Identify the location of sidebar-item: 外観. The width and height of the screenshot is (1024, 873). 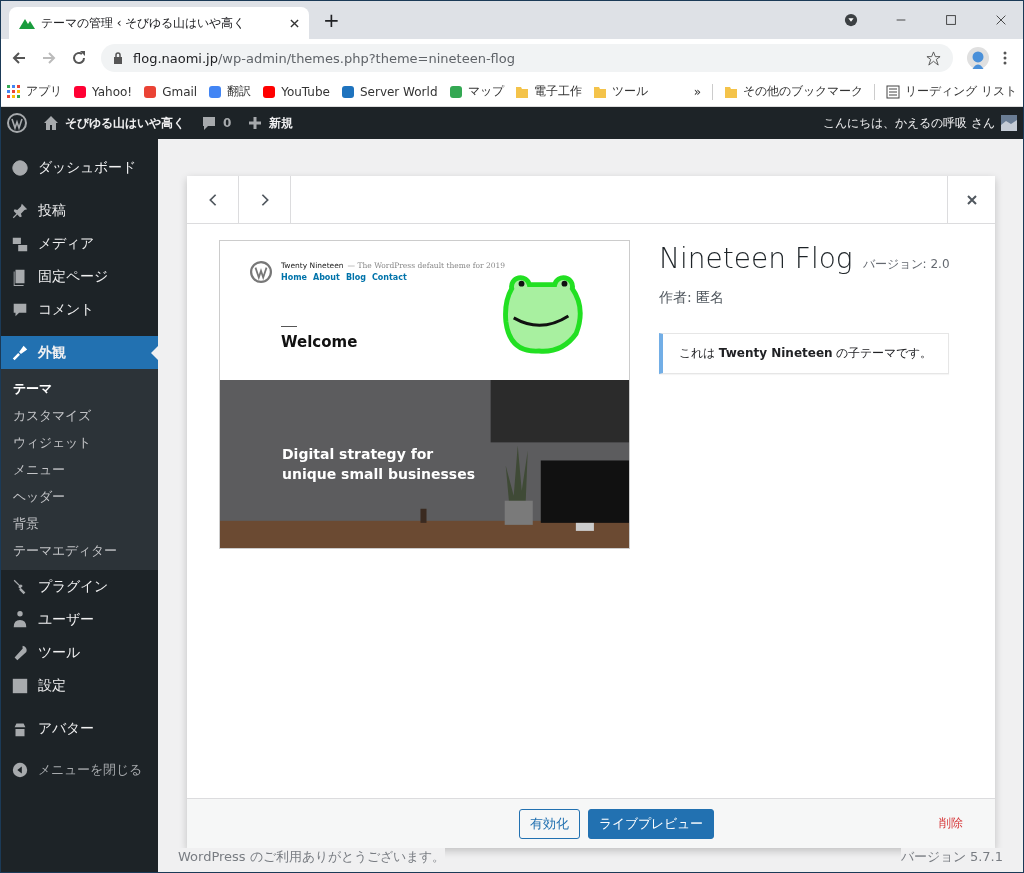
(79, 352).